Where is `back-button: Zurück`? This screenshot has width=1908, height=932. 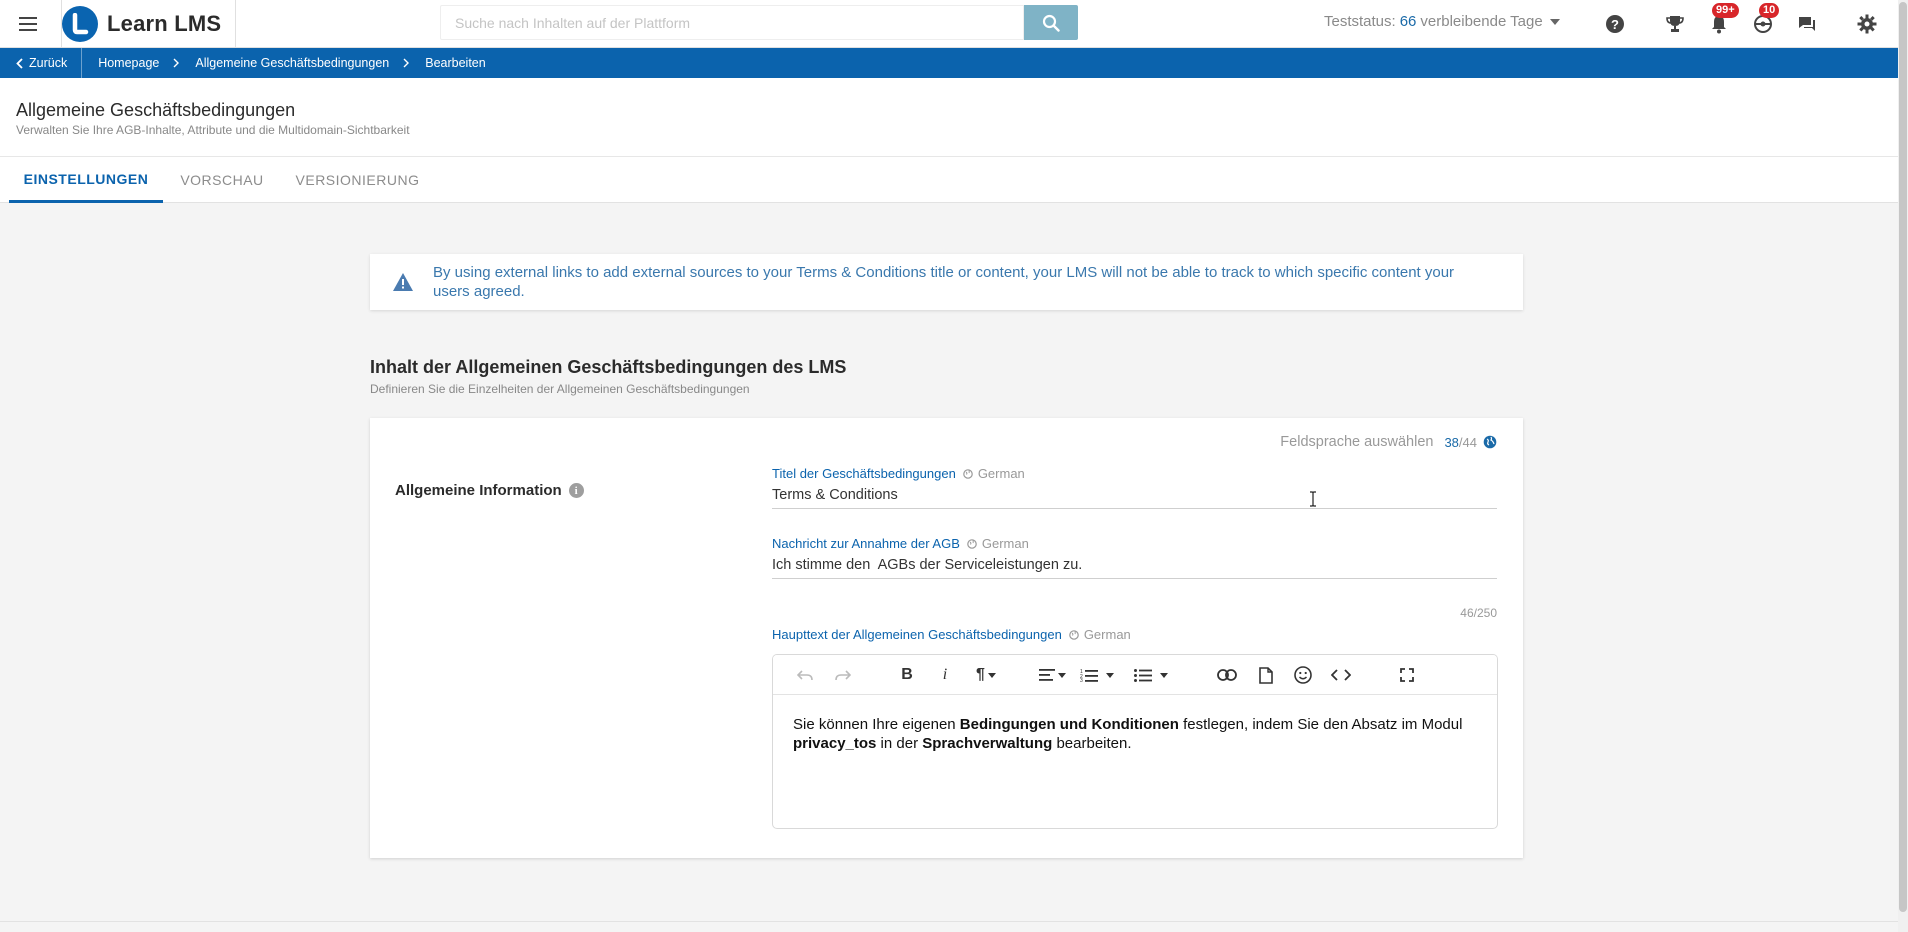 back-button: Zurück is located at coordinates (41, 63).